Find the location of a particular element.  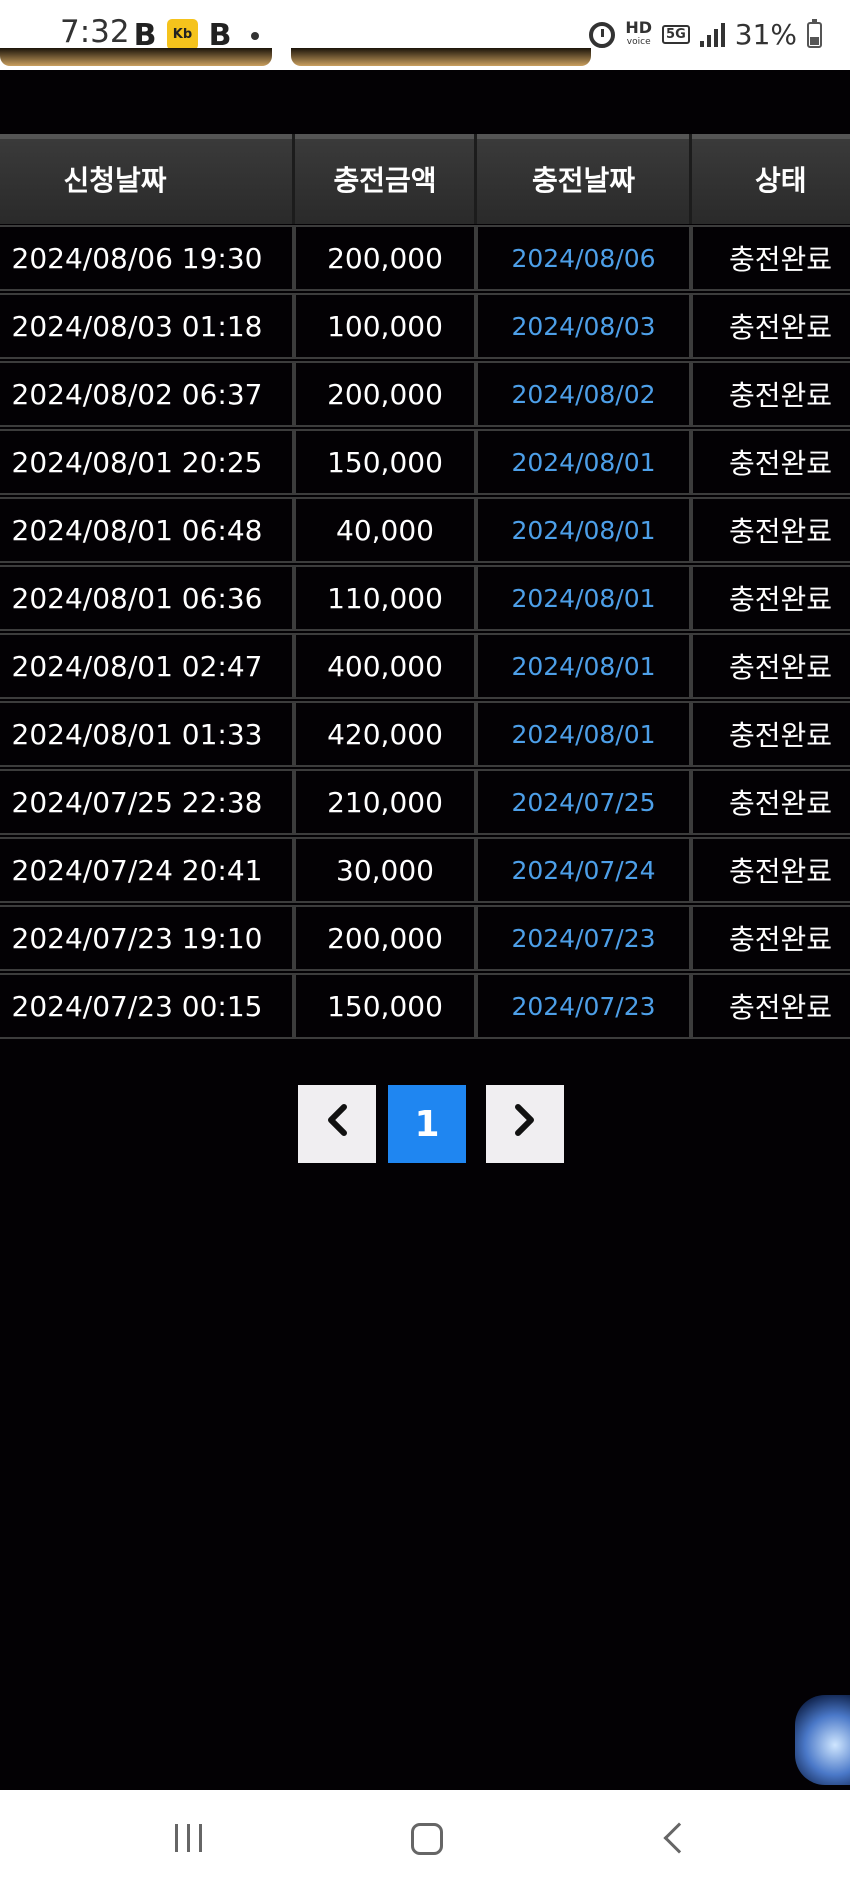

table-row: 2024/08/01 02:47 400,000 2024/08/01 충전완료 is located at coordinates (425, 667).